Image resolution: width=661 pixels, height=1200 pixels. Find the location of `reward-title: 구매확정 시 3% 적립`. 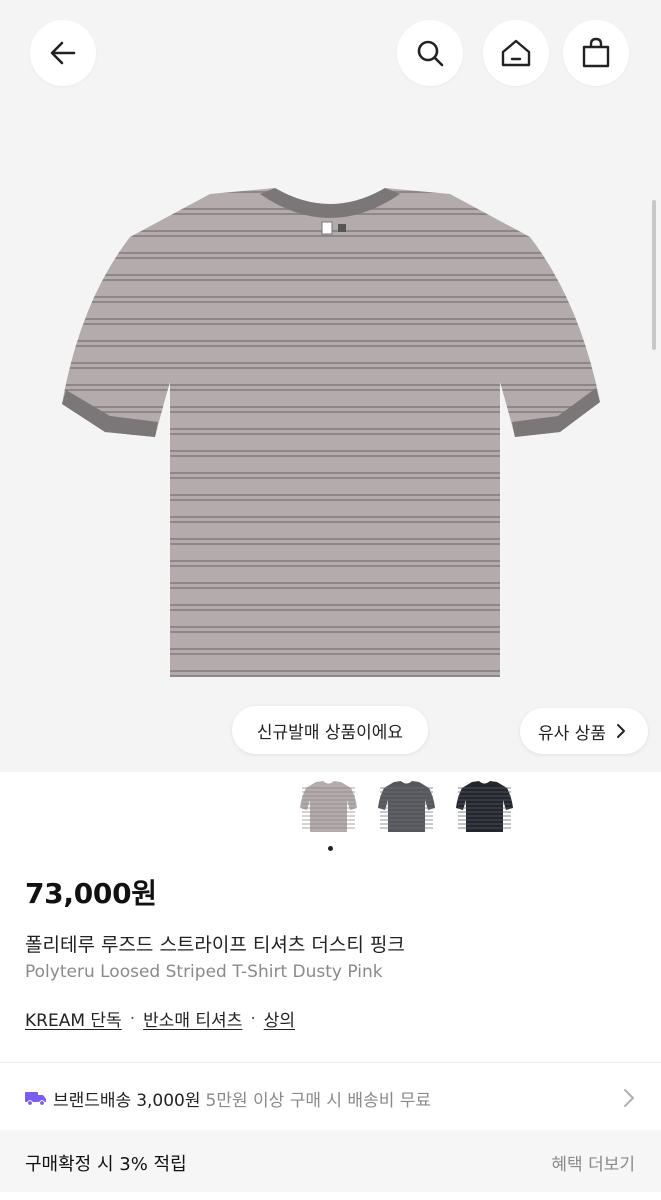

reward-title: 구매확정 시 3% 적립 is located at coordinates (106, 1164).